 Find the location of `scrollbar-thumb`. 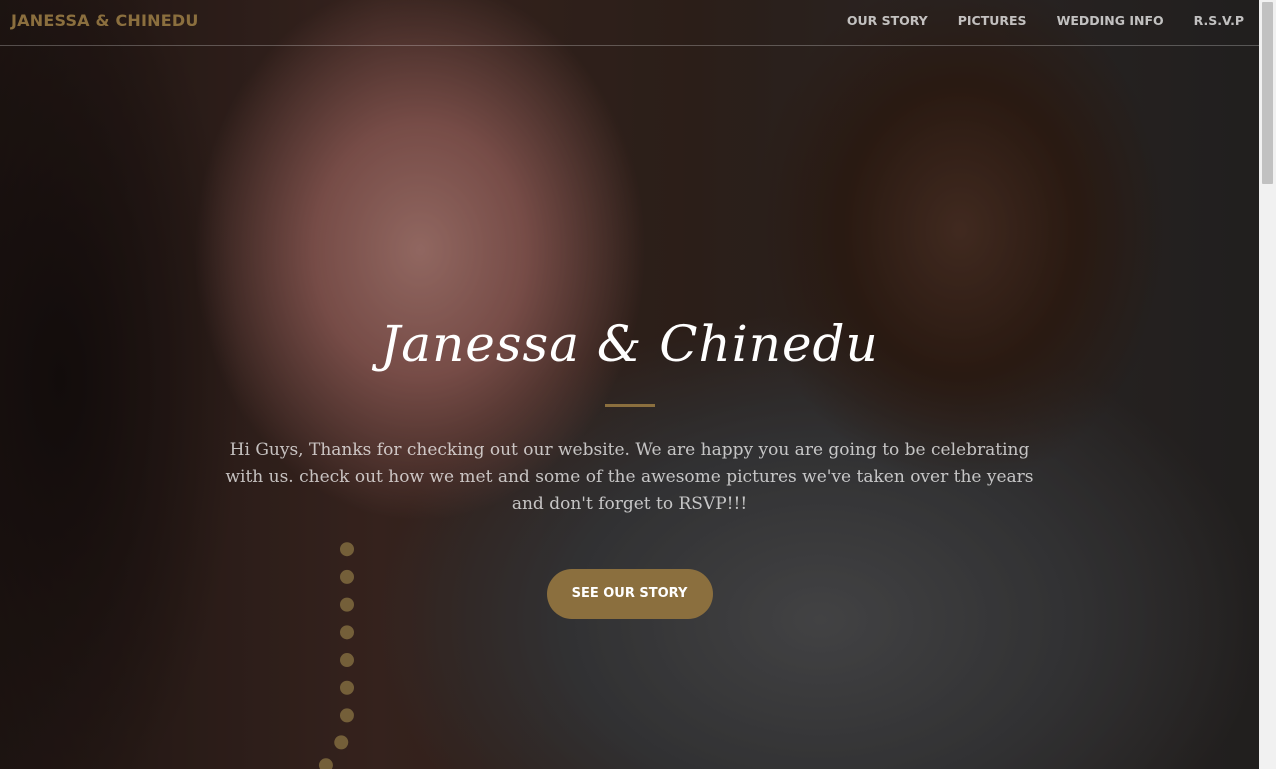

scrollbar-thumb is located at coordinates (1267, 93).